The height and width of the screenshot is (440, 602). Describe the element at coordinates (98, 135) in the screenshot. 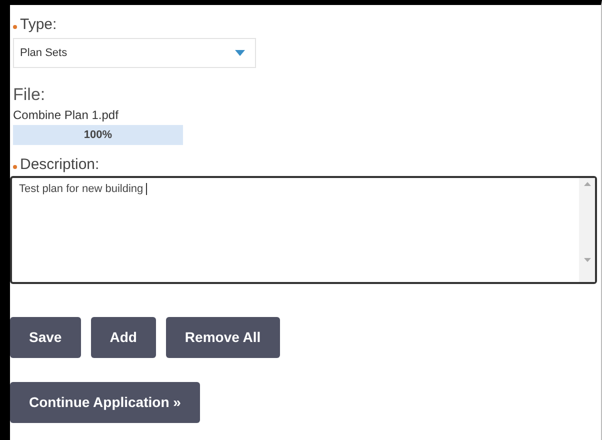

I see `progress-reading: 100%` at that location.